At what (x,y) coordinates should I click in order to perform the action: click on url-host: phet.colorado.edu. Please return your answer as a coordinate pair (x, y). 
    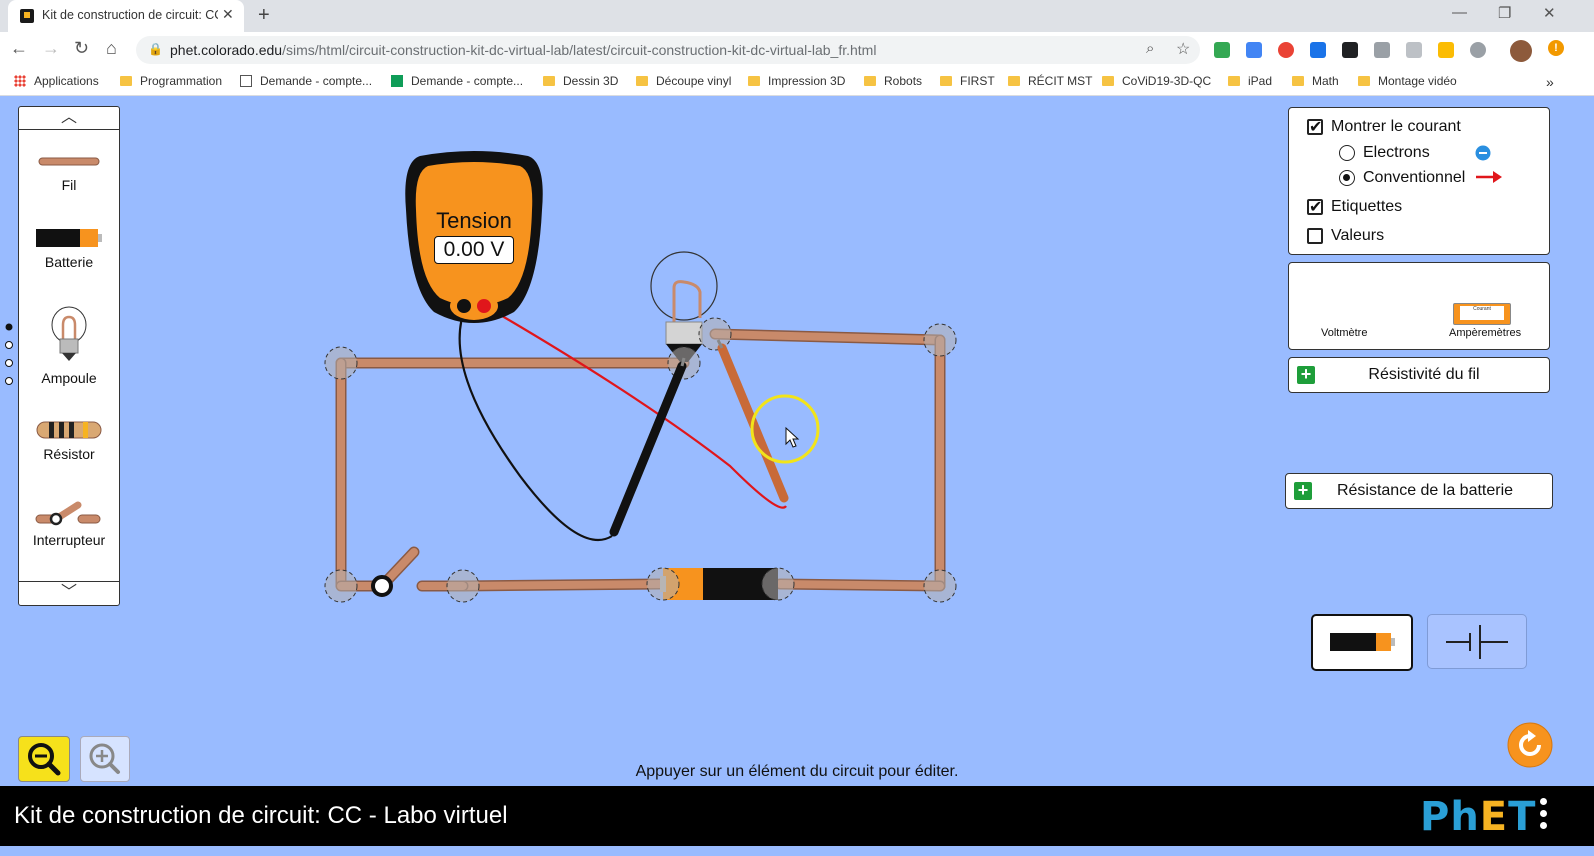
    Looking at the image, I should click on (226, 50).